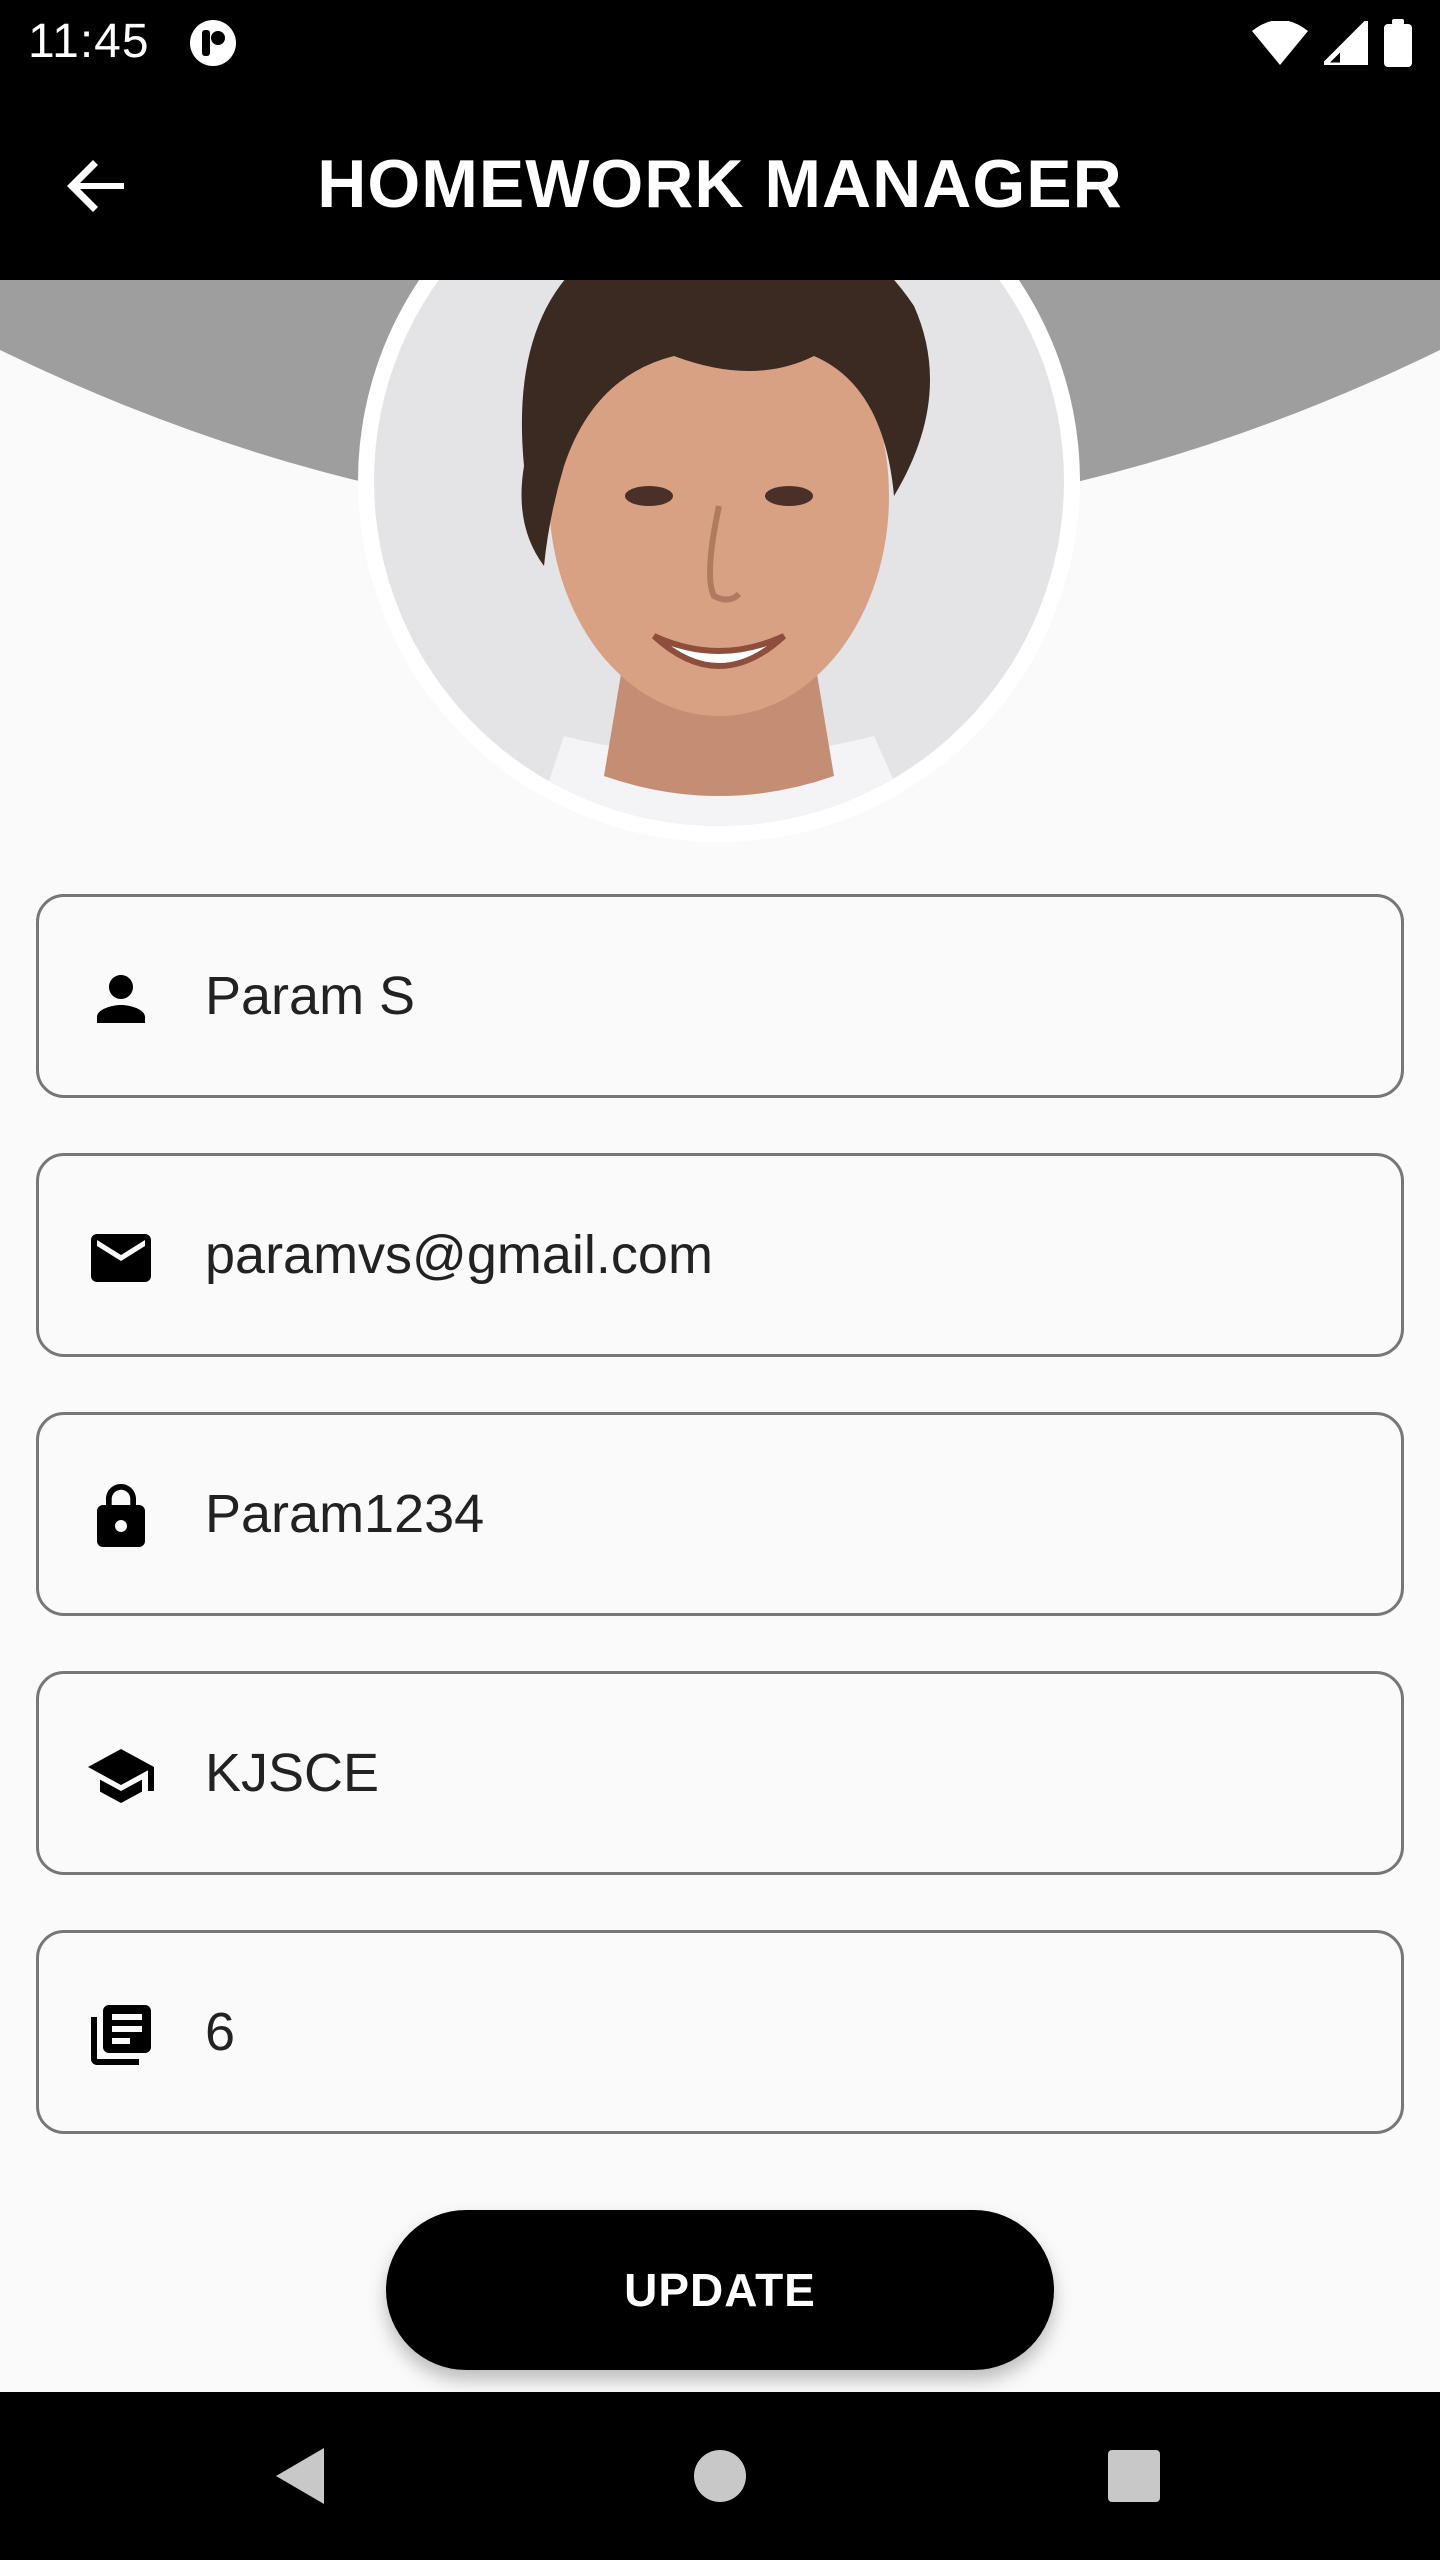 This screenshot has width=1440, height=2560. What do you see at coordinates (121, 999) in the screenshot?
I see `person-icon` at bounding box center [121, 999].